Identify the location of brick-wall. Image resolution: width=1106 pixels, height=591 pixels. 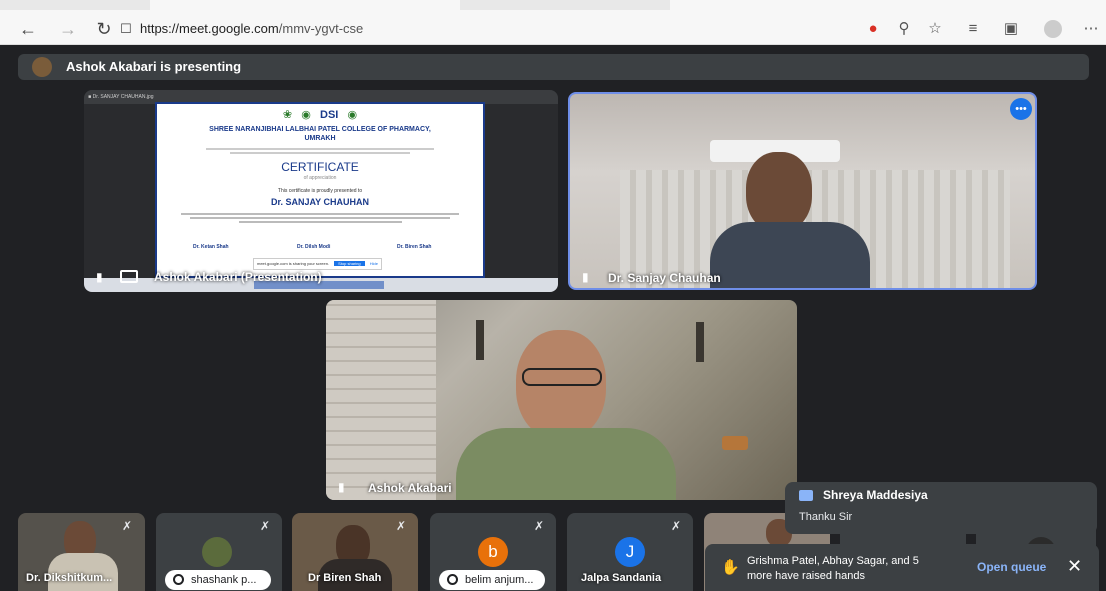
(381, 400).